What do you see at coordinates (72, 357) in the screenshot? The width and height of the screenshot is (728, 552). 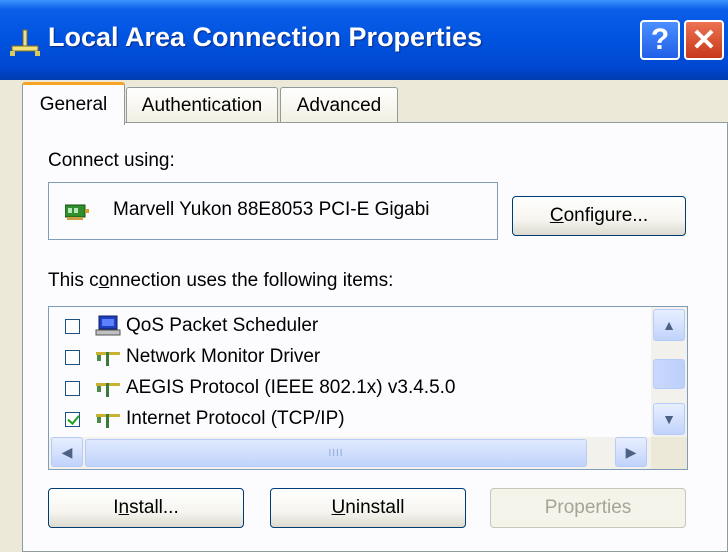 I see `network-monitor-checkbox` at bounding box center [72, 357].